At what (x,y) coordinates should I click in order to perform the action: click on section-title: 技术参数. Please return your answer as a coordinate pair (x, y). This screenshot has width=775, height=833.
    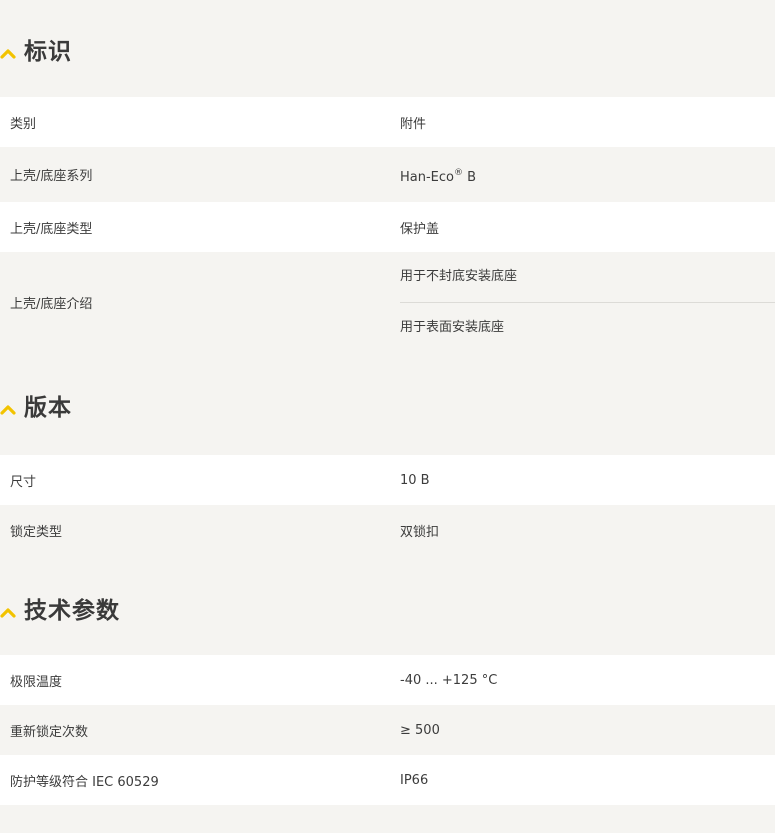
    Looking at the image, I should click on (72, 611).